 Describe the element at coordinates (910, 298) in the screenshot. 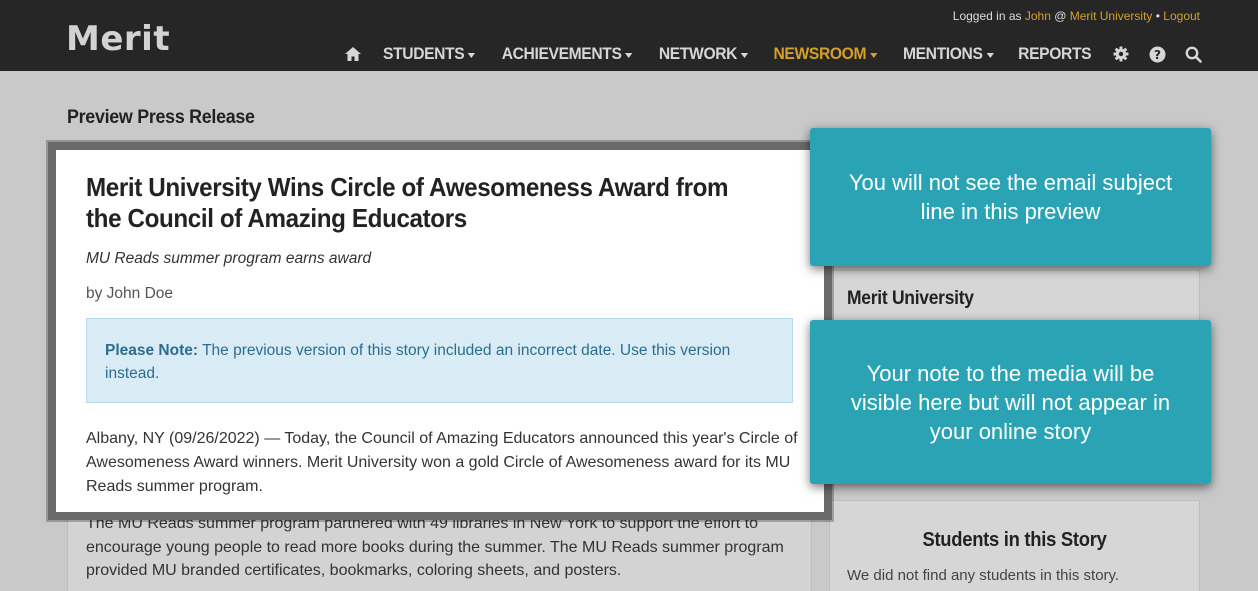

I see `sidebar-org-title: Merit University` at that location.